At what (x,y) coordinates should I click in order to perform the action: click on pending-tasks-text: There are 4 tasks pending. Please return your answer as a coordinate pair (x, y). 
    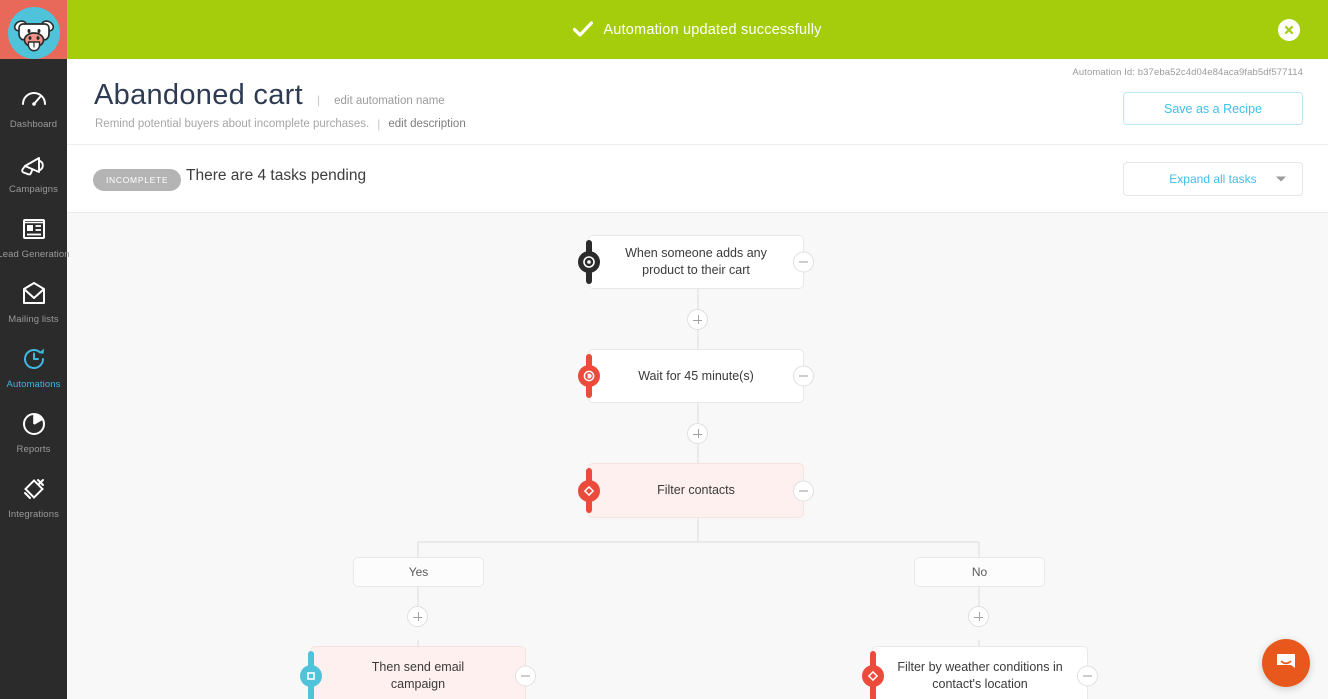
    Looking at the image, I should click on (276, 175).